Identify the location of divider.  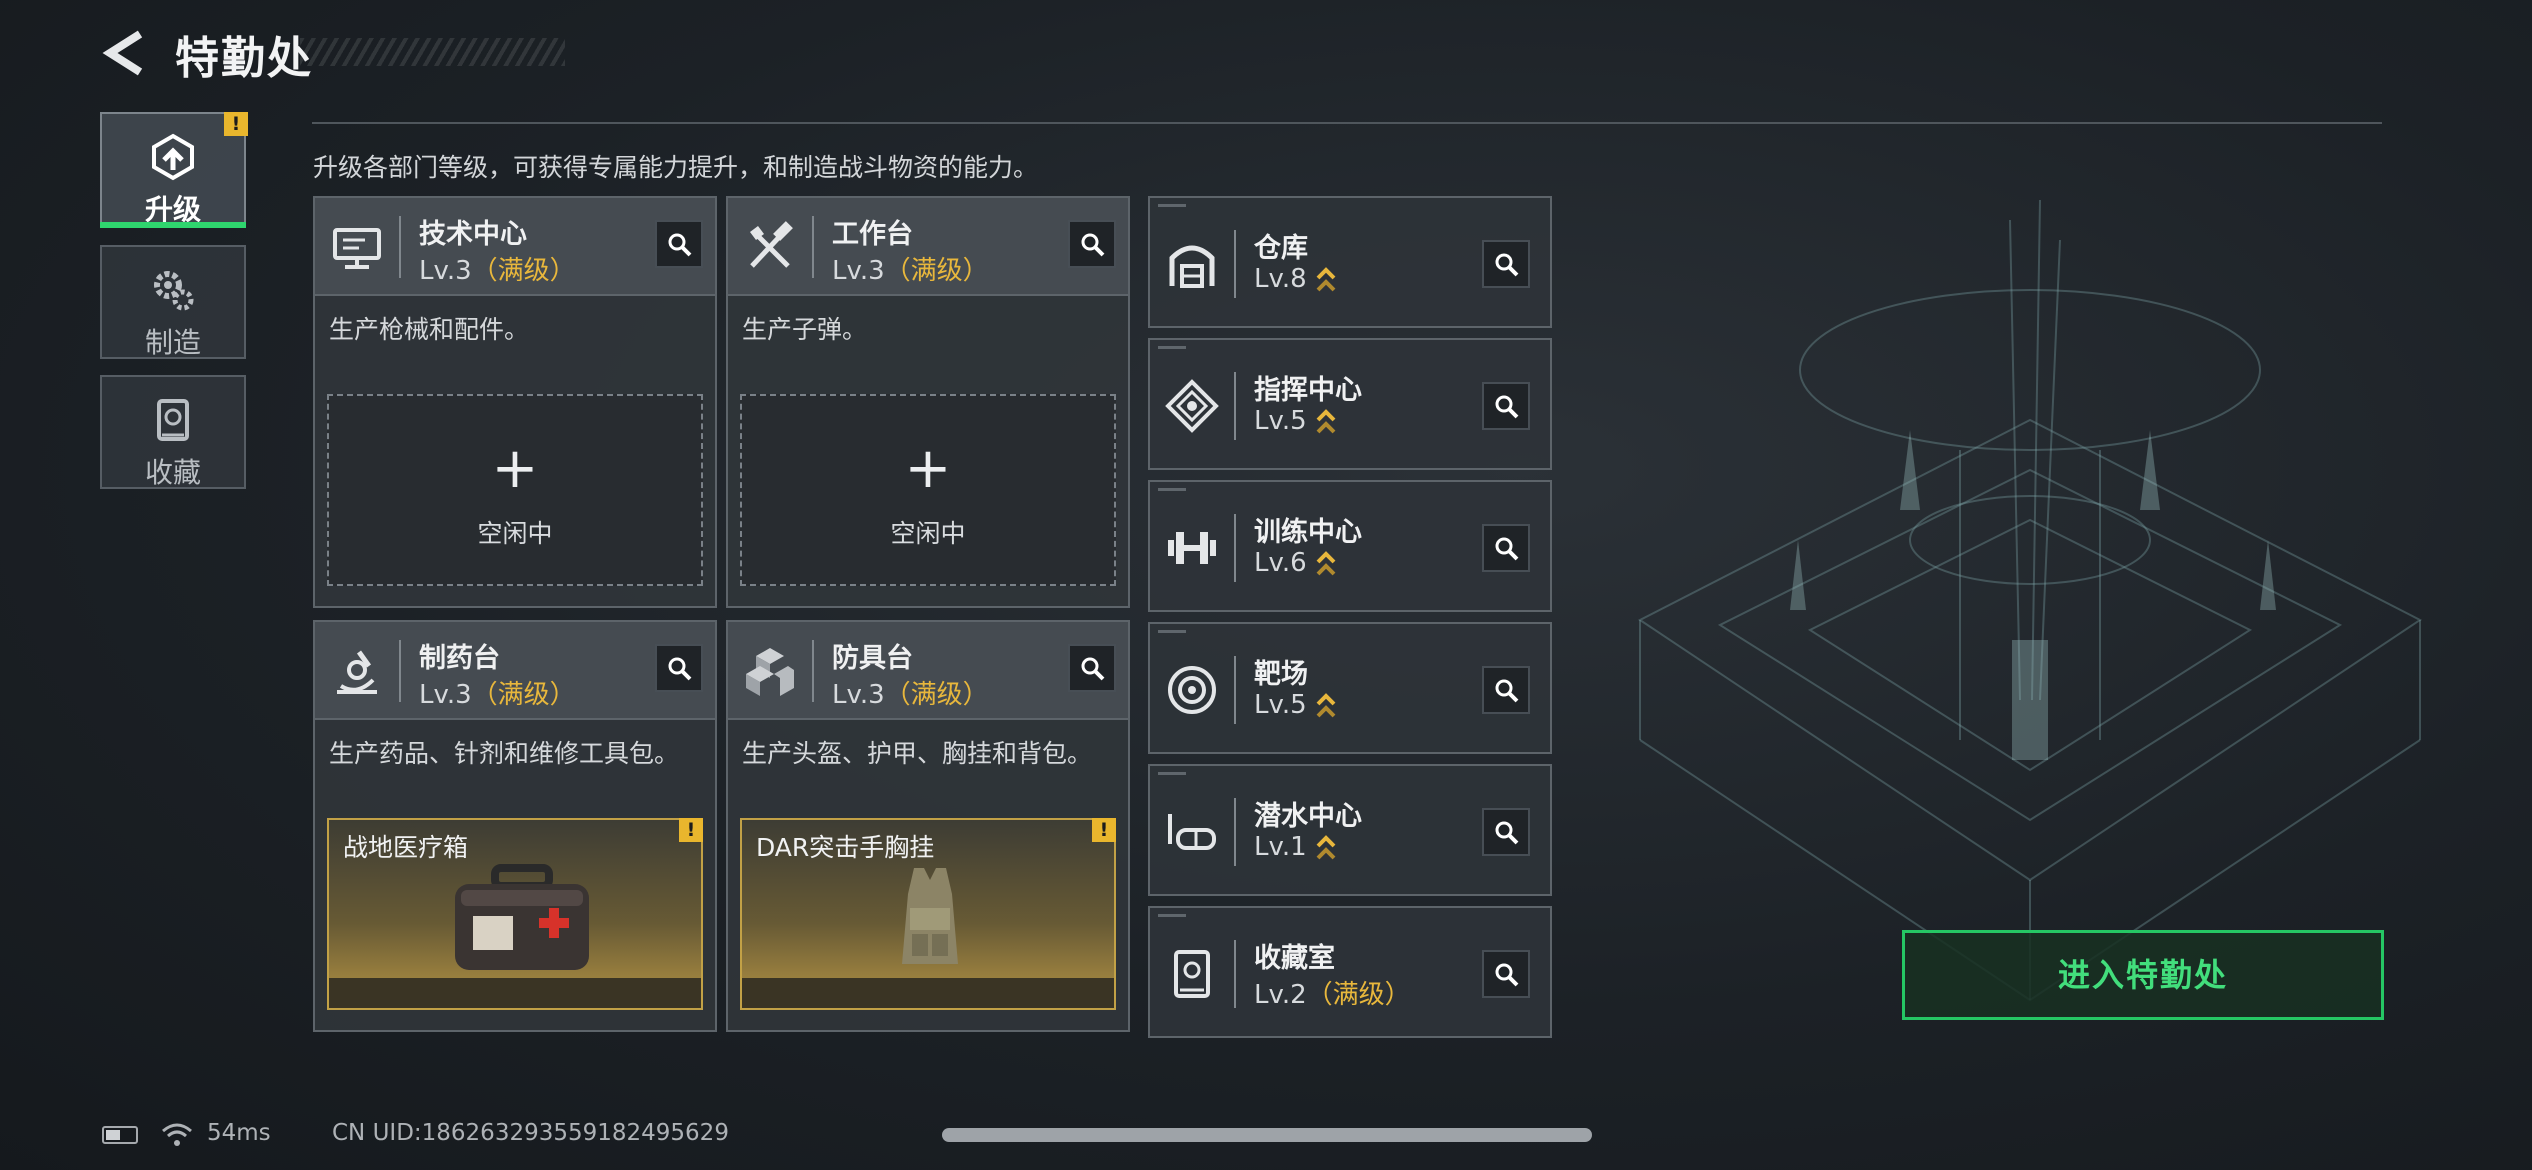
(1347, 123).